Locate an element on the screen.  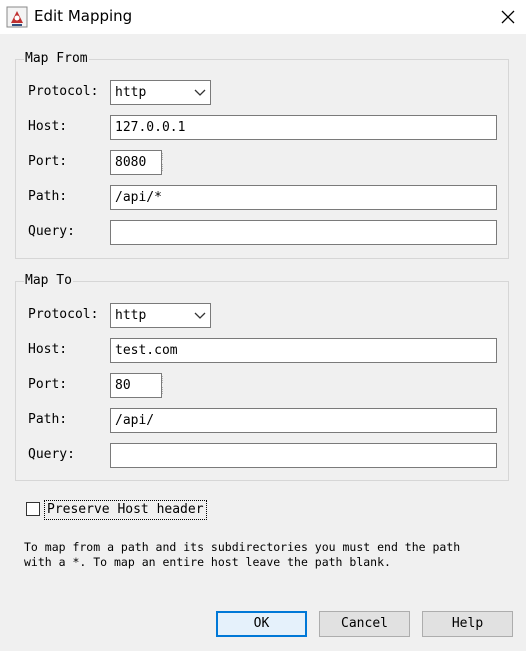
close-button is located at coordinates (508, 17).